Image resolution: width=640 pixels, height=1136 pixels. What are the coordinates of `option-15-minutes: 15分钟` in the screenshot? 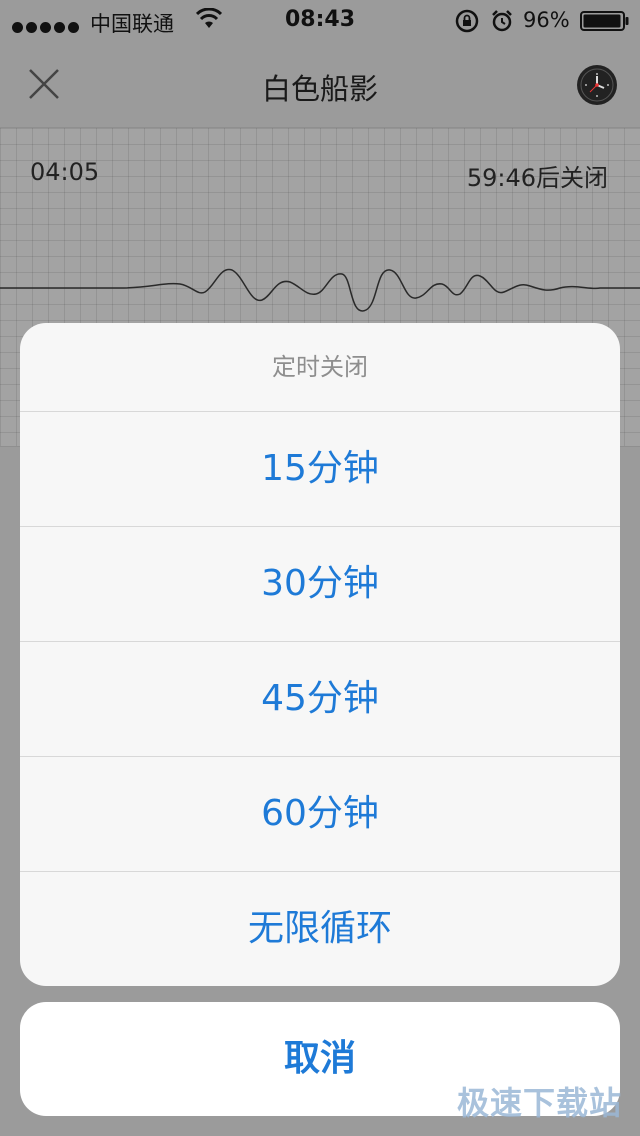 It's located at (320, 469).